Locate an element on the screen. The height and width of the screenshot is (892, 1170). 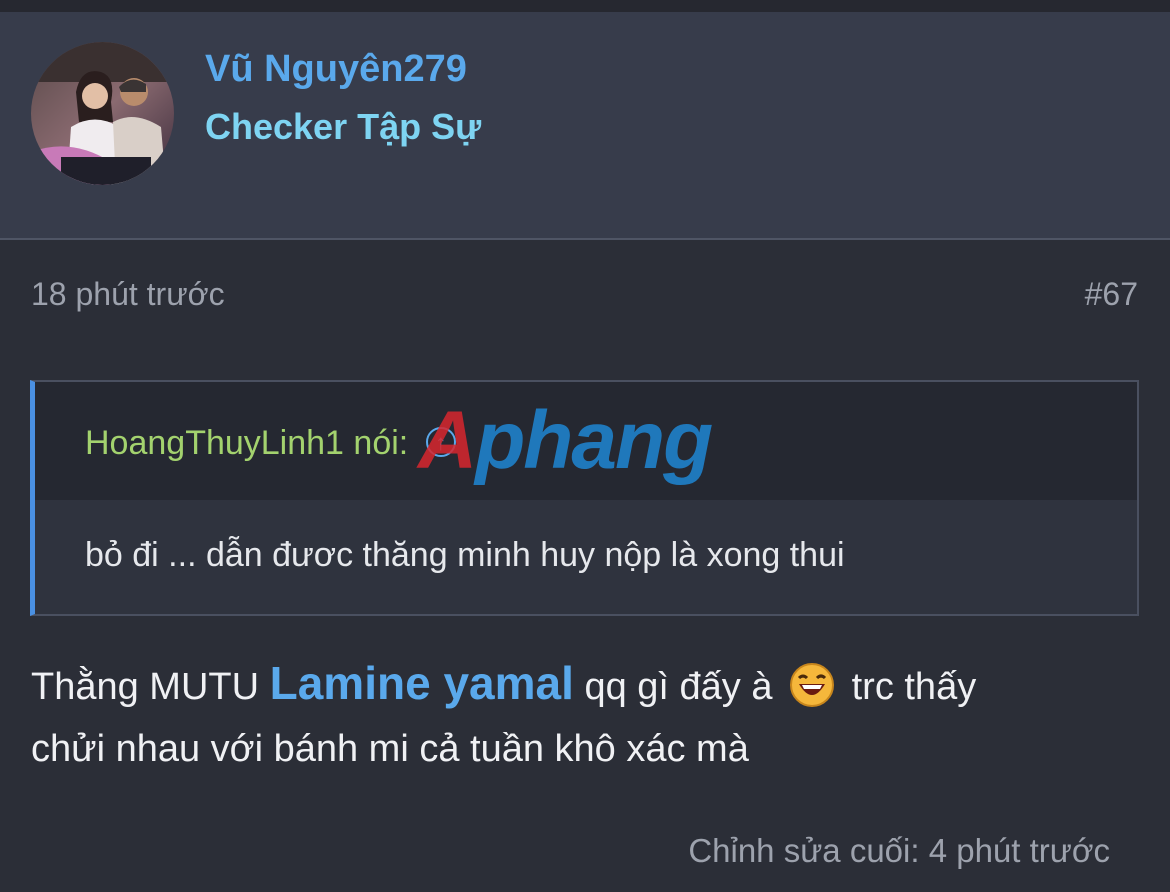
quote-attribution: HoangThuyLinh1 nói: ↑ is located at coordinates (270, 443).